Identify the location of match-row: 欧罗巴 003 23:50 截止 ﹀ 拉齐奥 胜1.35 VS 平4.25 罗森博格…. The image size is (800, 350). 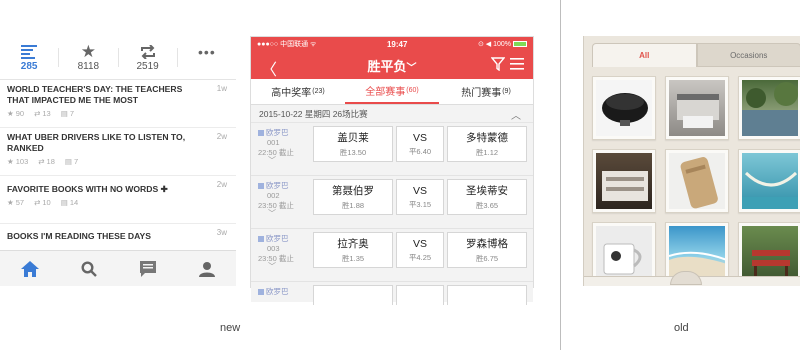
(392, 255).